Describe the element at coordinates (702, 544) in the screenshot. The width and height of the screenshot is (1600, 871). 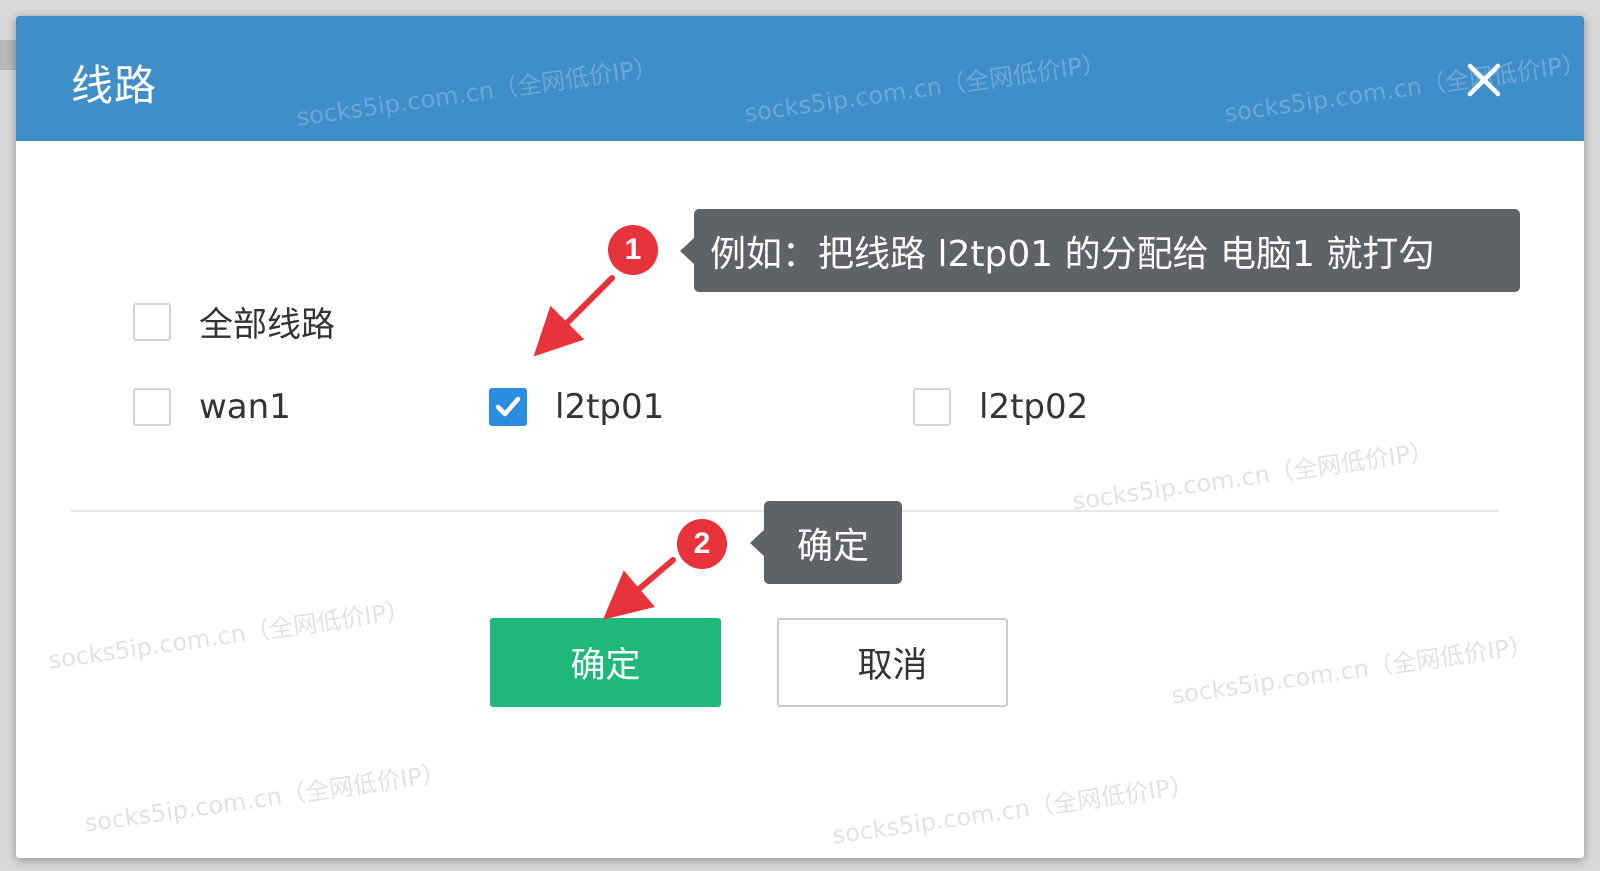
I see `step-2-badge: 2` at that location.